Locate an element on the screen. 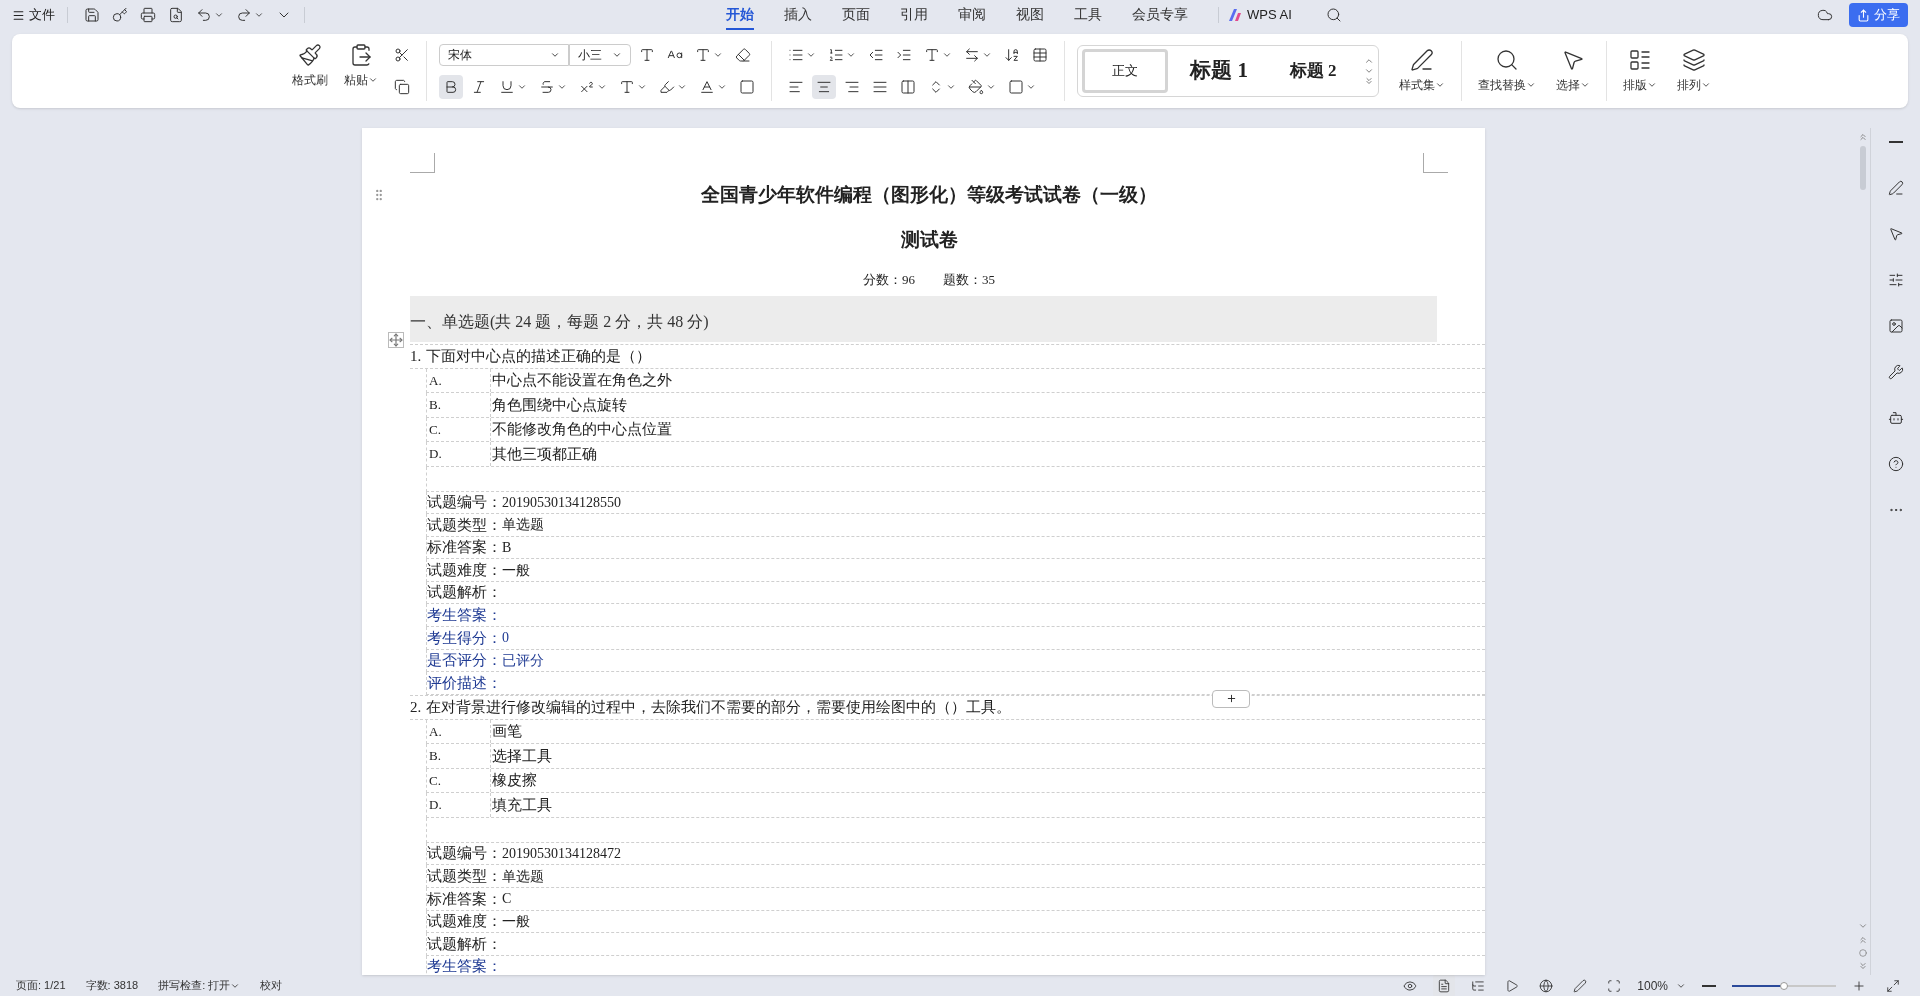 This screenshot has height=996, width=1920. style-set-icon is located at coordinates (1422, 60).